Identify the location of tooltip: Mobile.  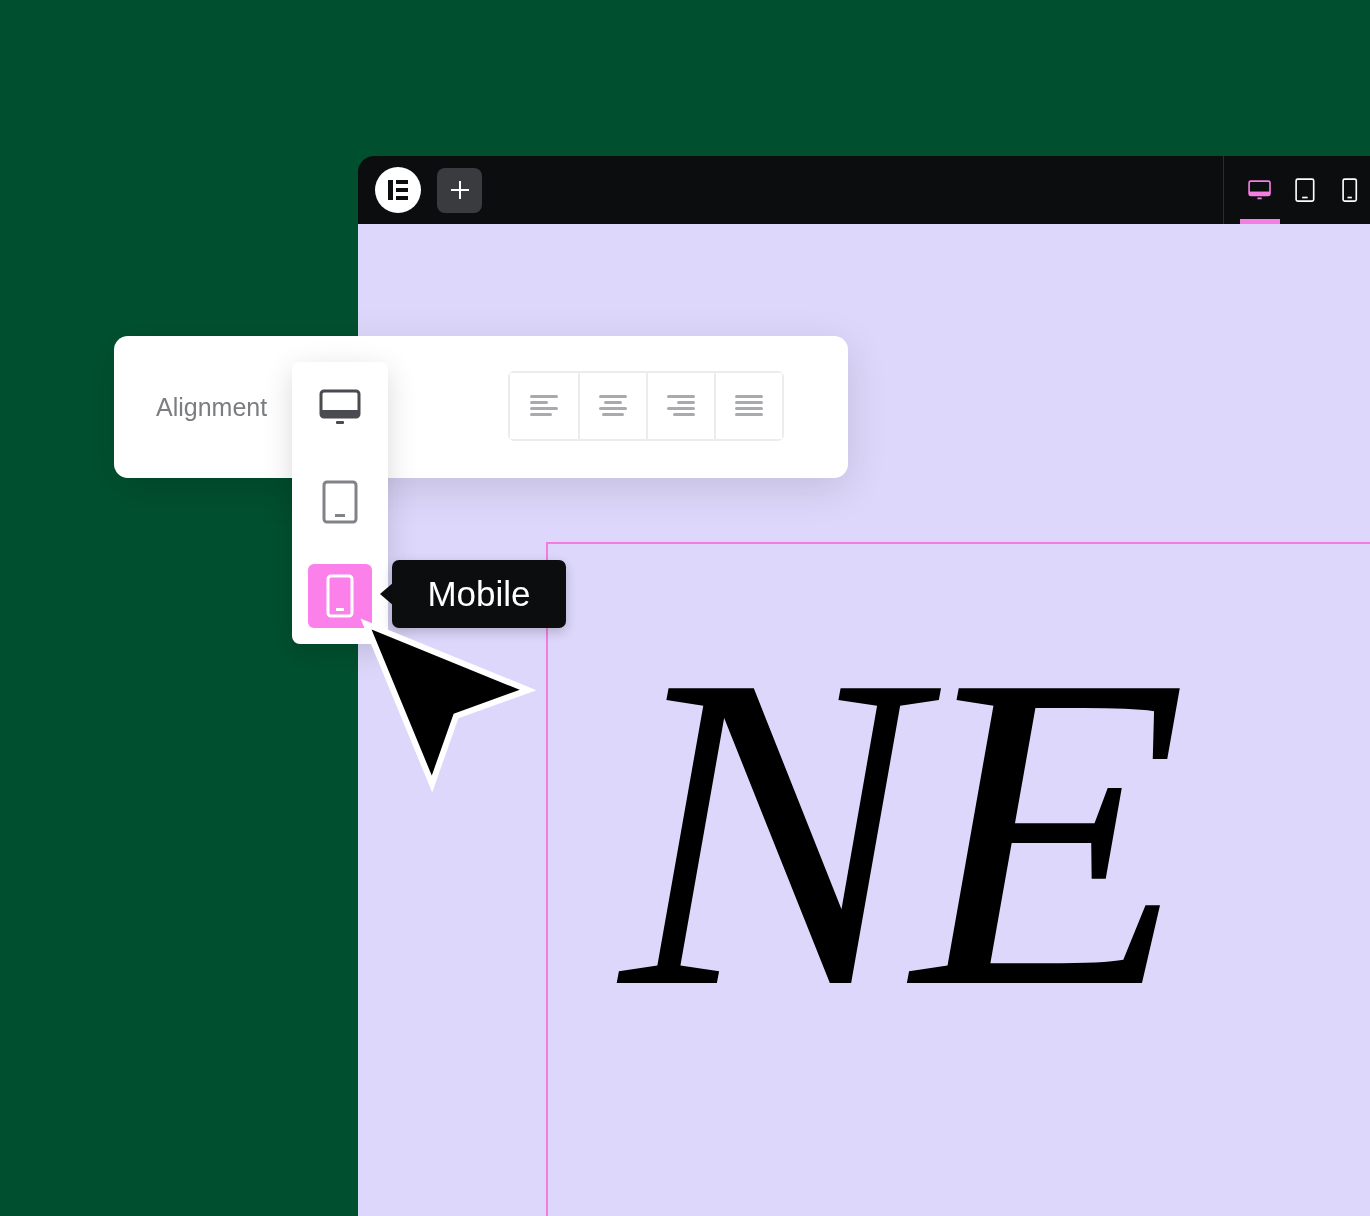
(479, 594).